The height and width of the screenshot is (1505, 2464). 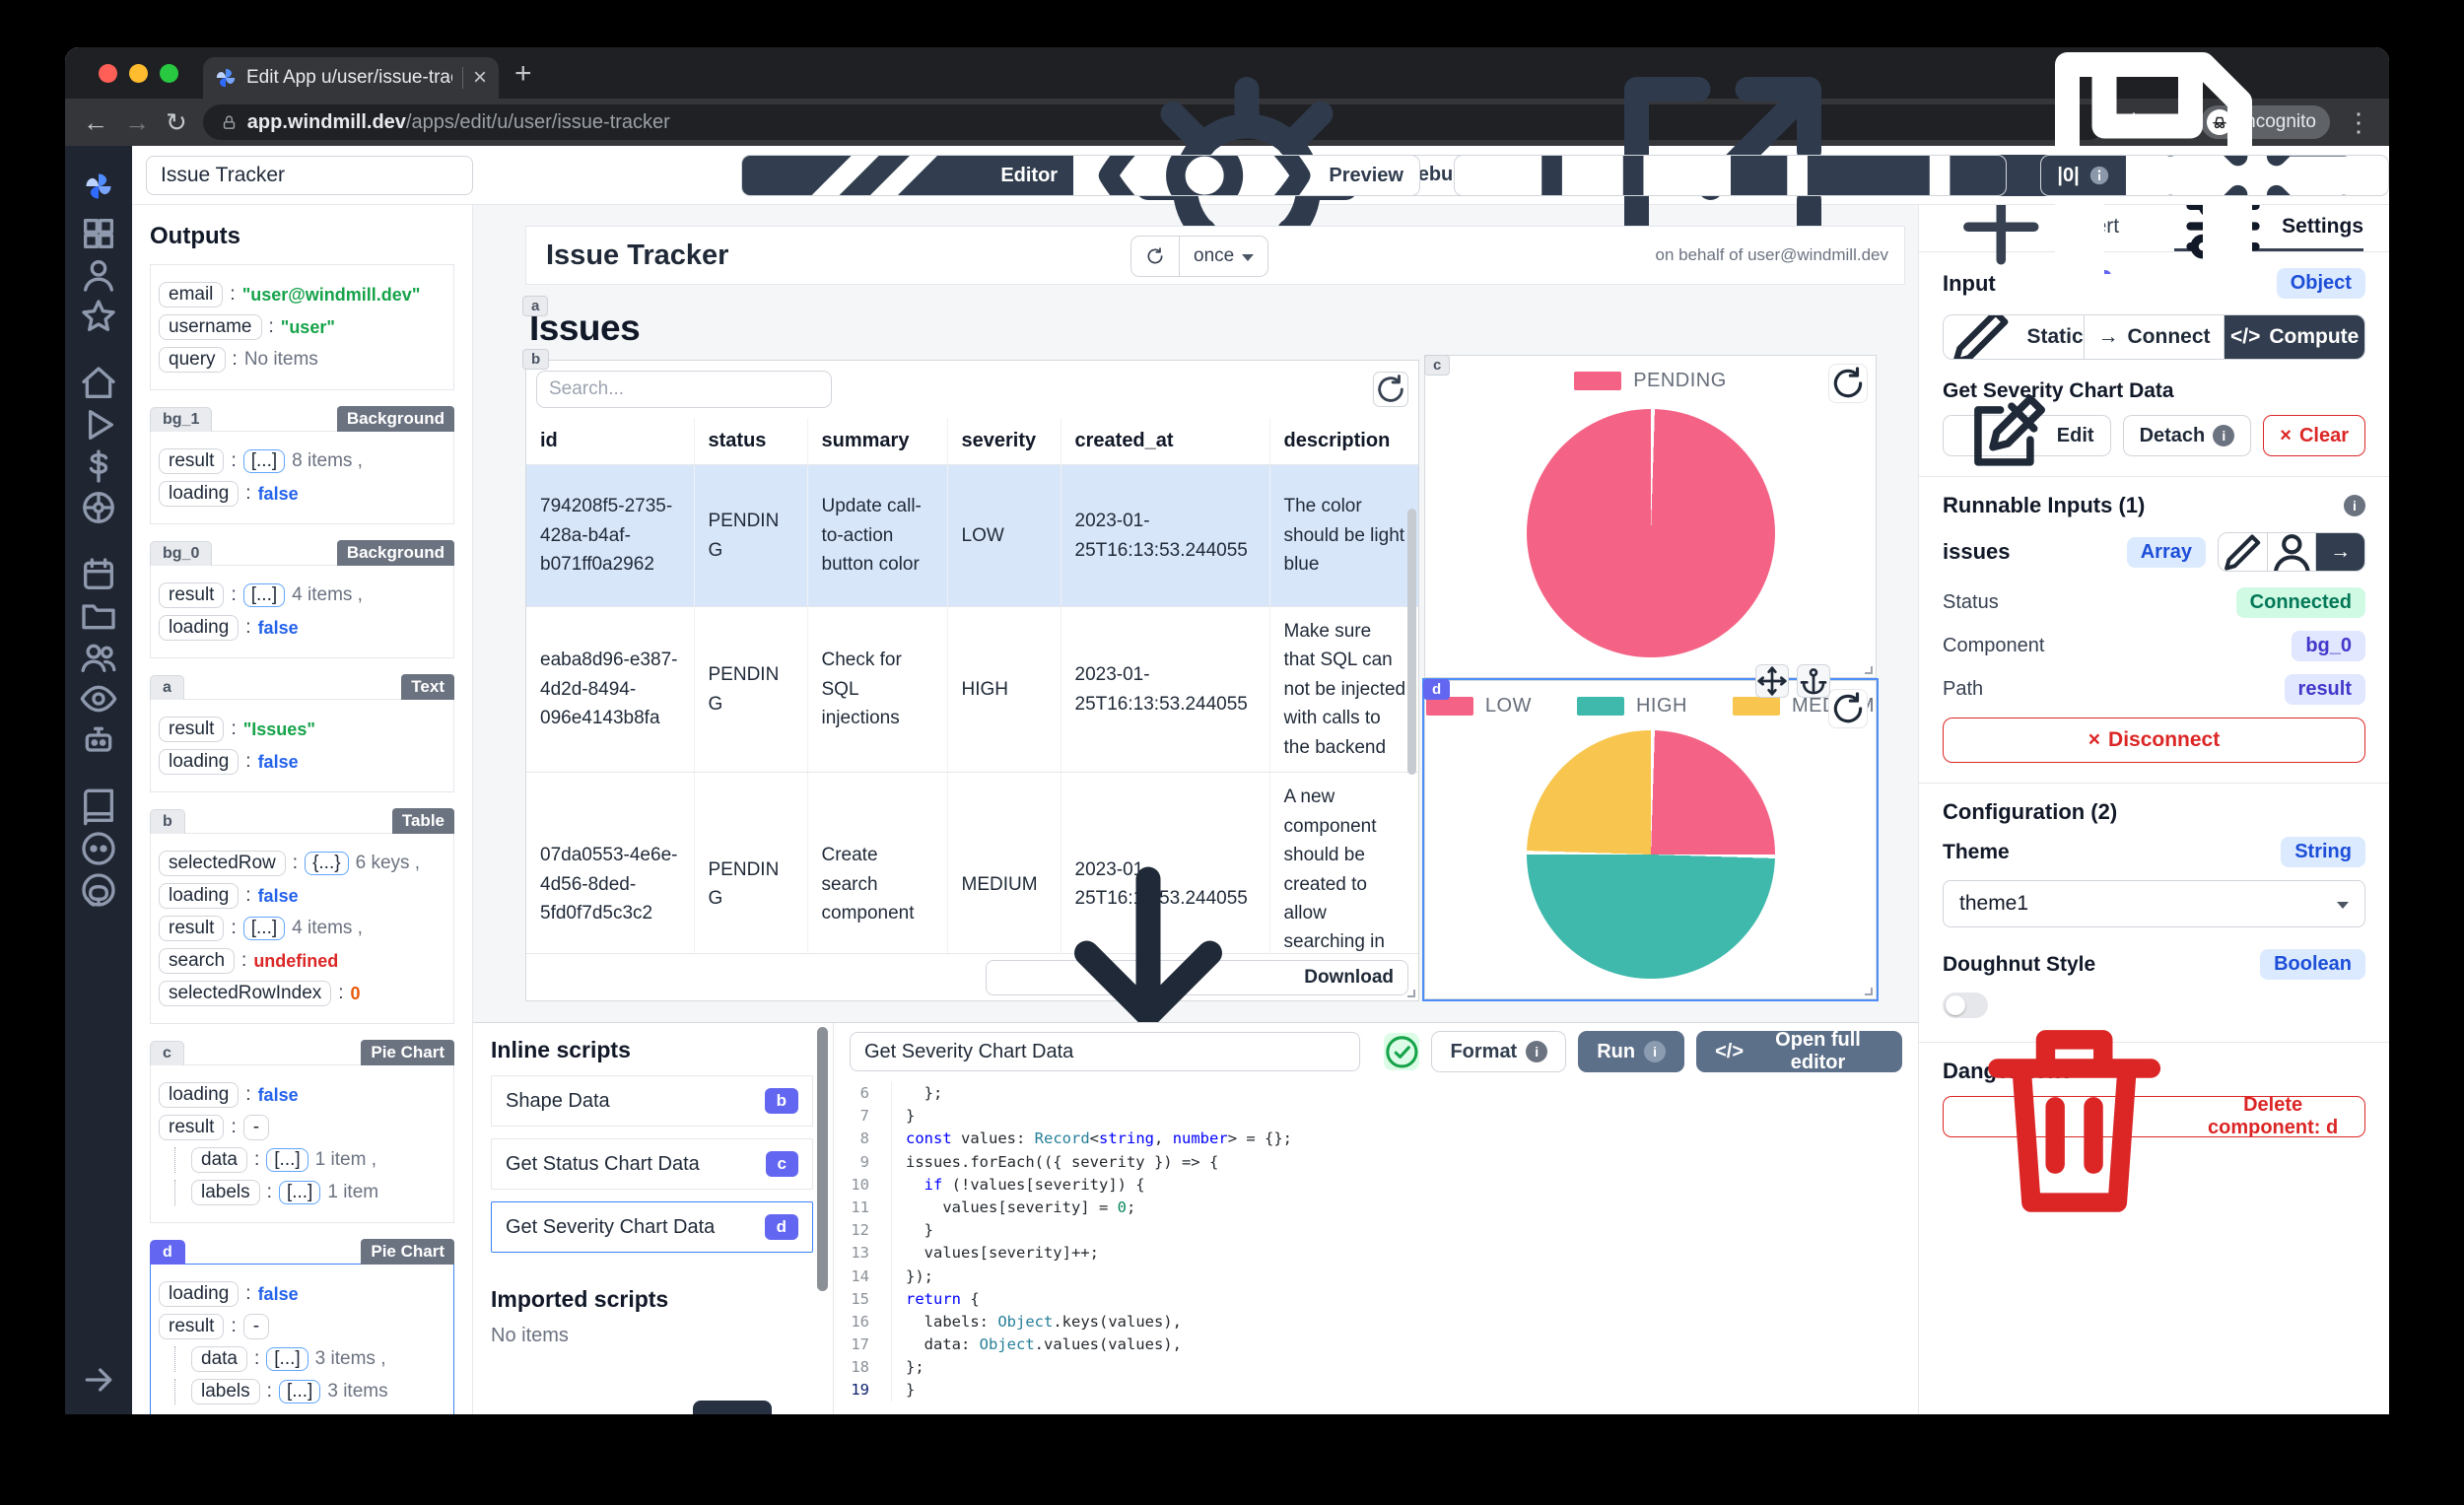 I want to click on eye-icon, so click(x=98, y=698).